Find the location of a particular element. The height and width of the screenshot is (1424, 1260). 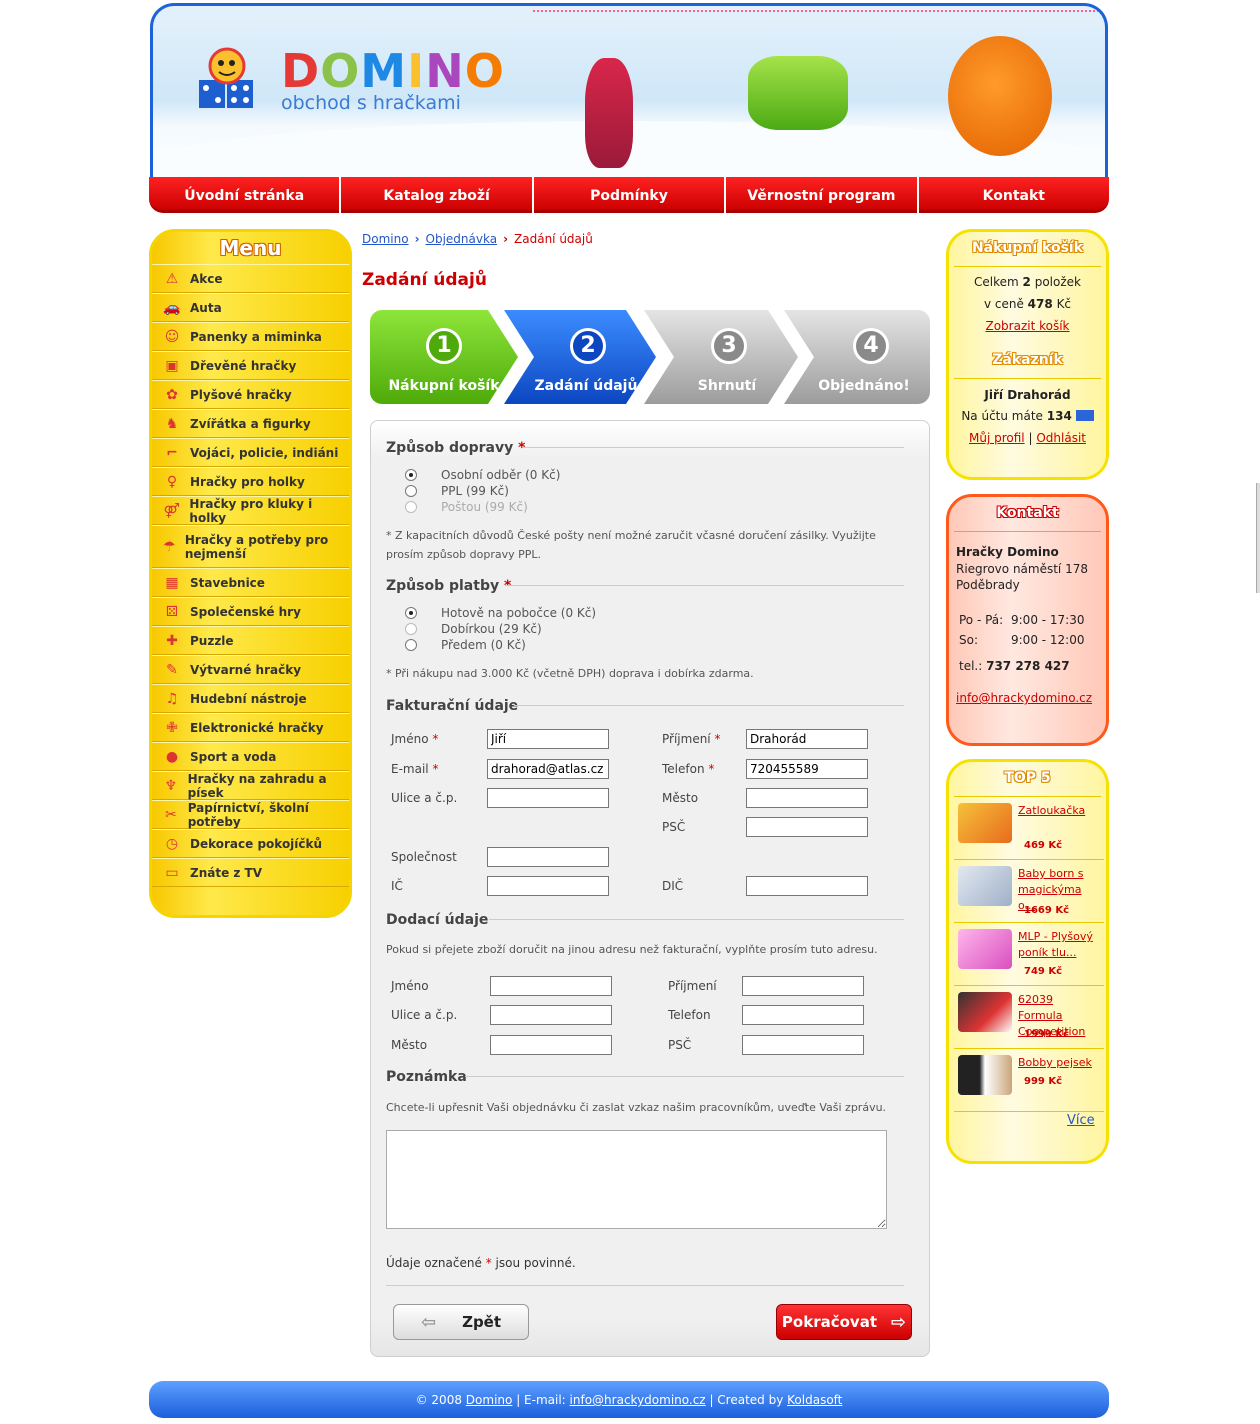

menu-item: ▦ Stavebnice is located at coordinates (250, 582).